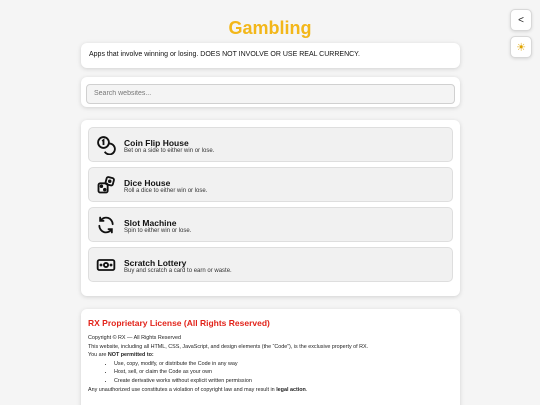 The width and height of the screenshot is (540, 405). I want to click on sun-icon: ☀, so click(521, 47).